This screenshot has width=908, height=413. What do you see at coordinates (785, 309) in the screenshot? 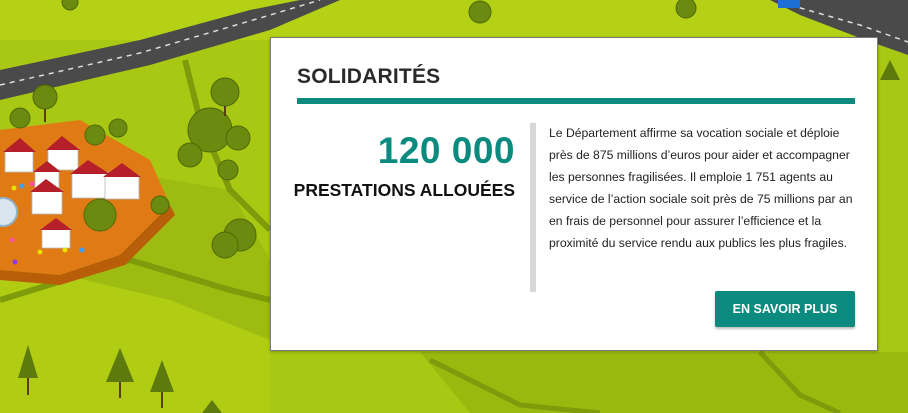
I see `learn-more-button: EN SAVOIR PLUS` at bounding box center [785, 309].